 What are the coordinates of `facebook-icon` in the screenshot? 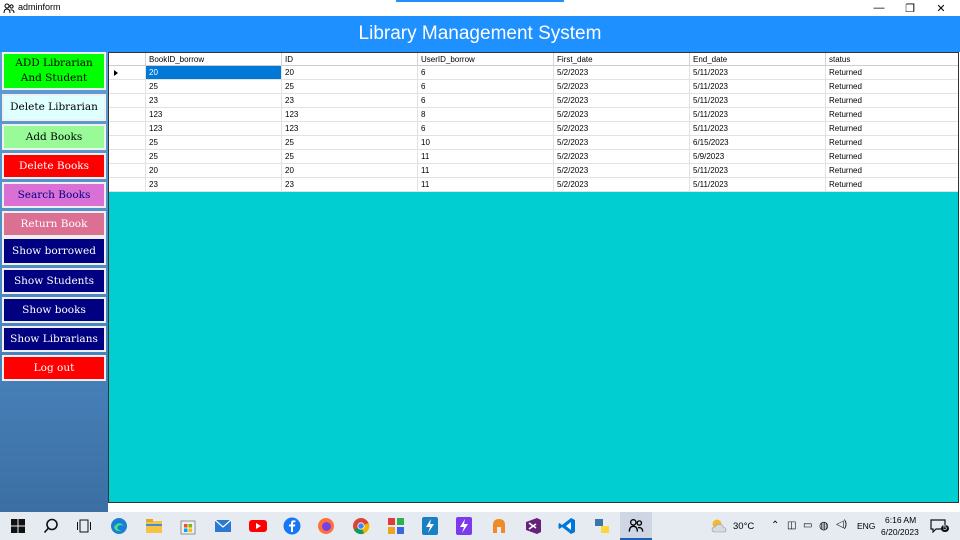 It's located at (292, 526).